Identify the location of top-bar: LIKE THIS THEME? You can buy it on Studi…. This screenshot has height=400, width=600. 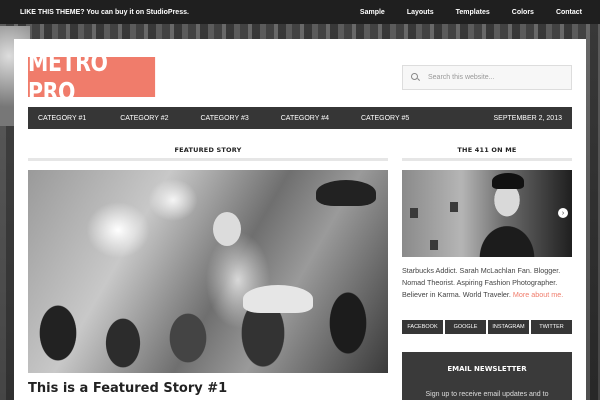
(300, 12).